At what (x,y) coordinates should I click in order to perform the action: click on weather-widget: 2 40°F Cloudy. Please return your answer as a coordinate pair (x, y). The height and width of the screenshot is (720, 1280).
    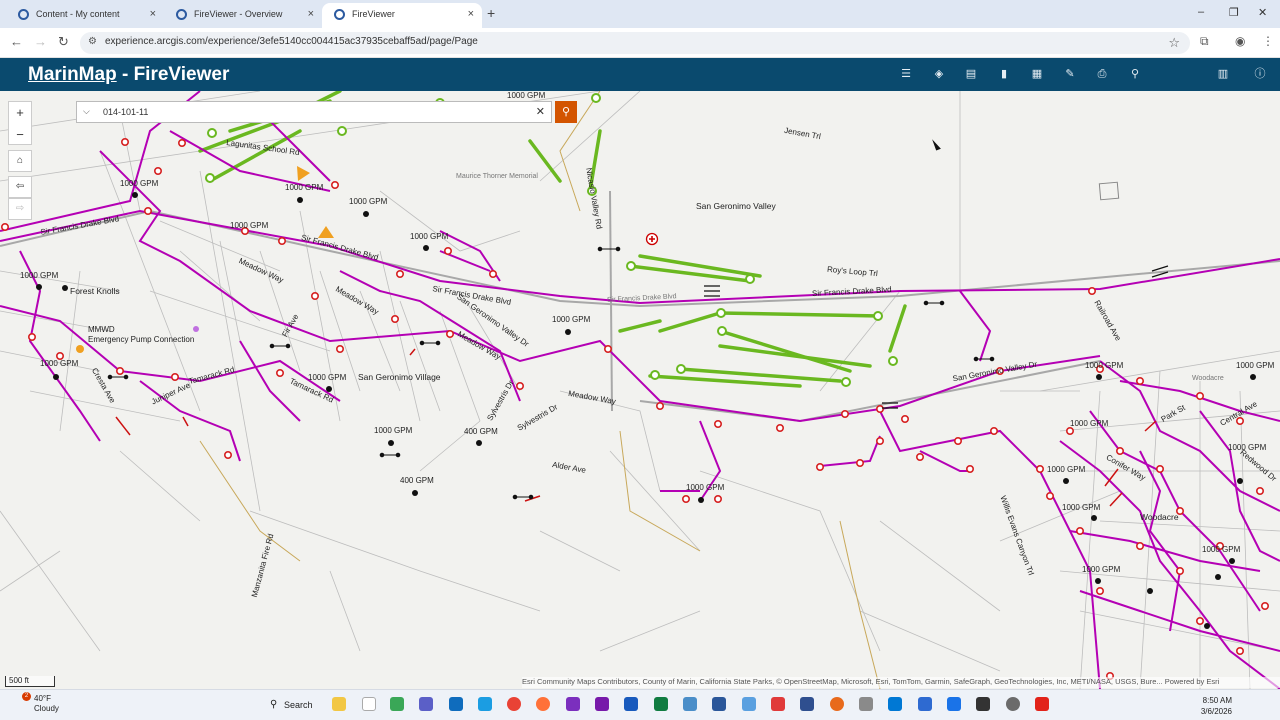
    Looking at the image, I should click on (33, 703).